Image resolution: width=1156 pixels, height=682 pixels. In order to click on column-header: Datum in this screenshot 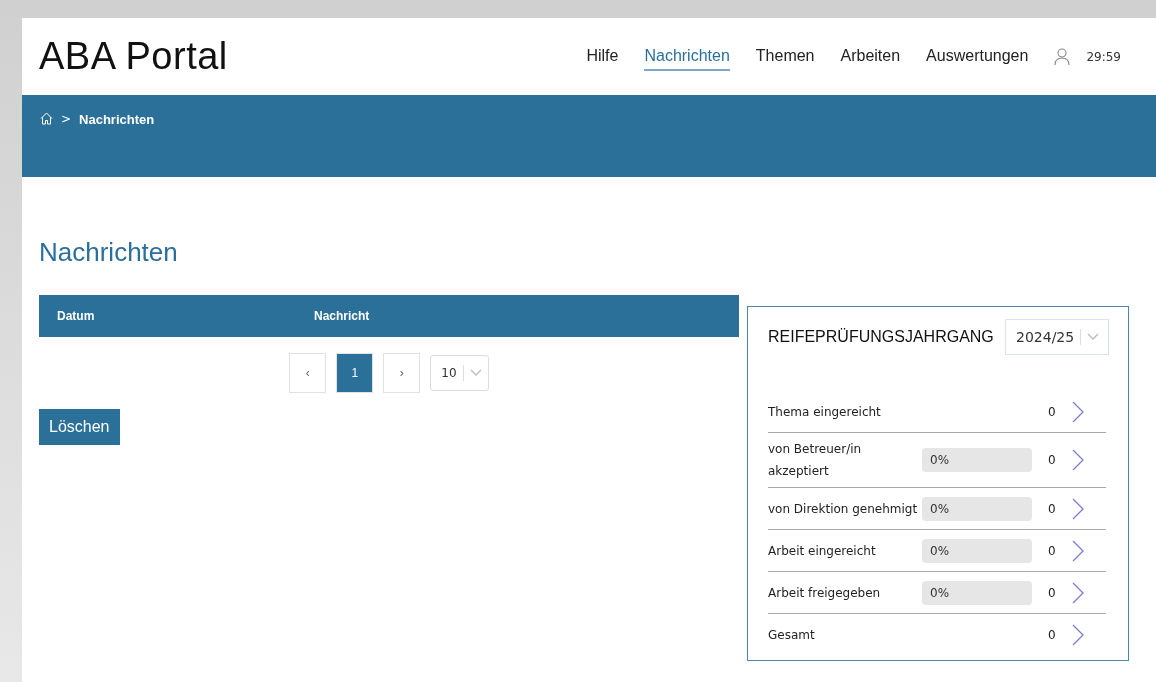, I will do `click(76, 316)`.